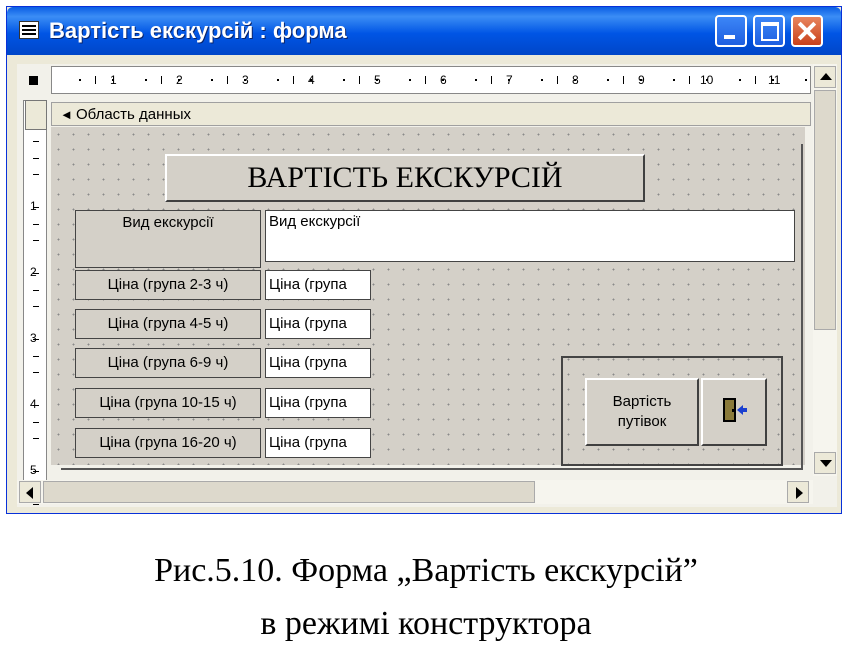 This screenshot has width=852, height=659. What do you see at coordinates (29, 30) in the screenshot?
I see `form-icon` at bounding box center [29, 30].